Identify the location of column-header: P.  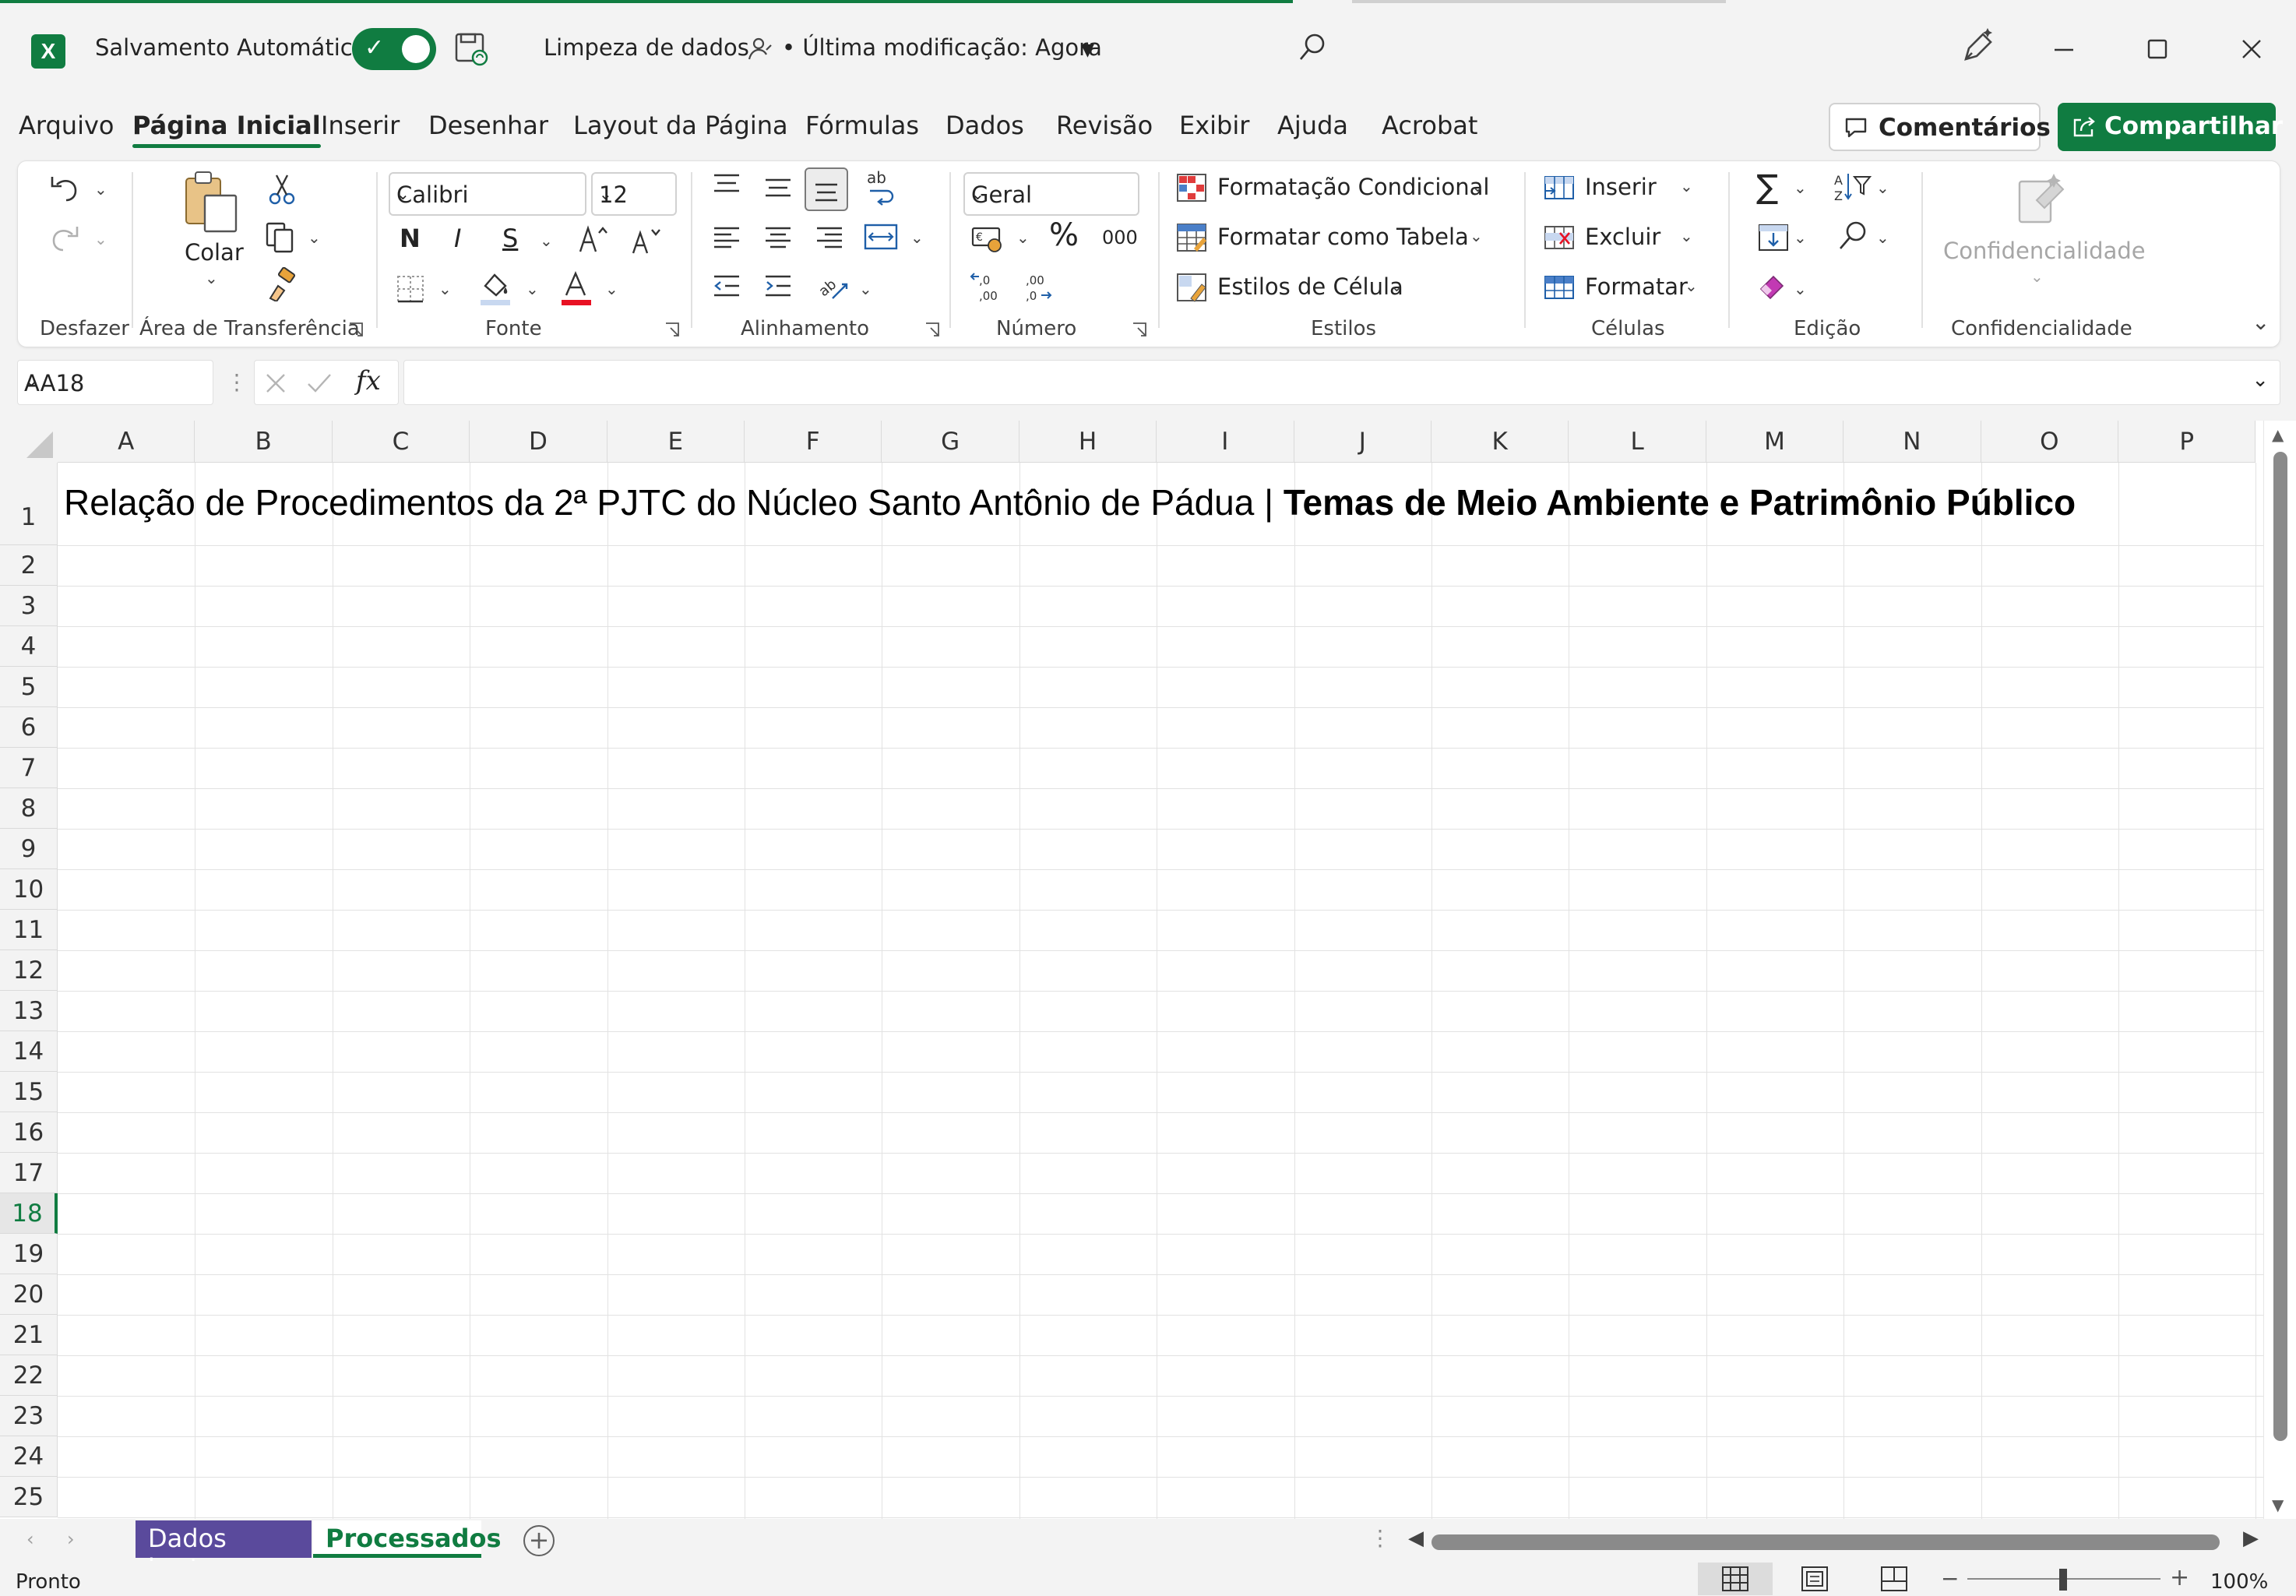
(2187, 442).